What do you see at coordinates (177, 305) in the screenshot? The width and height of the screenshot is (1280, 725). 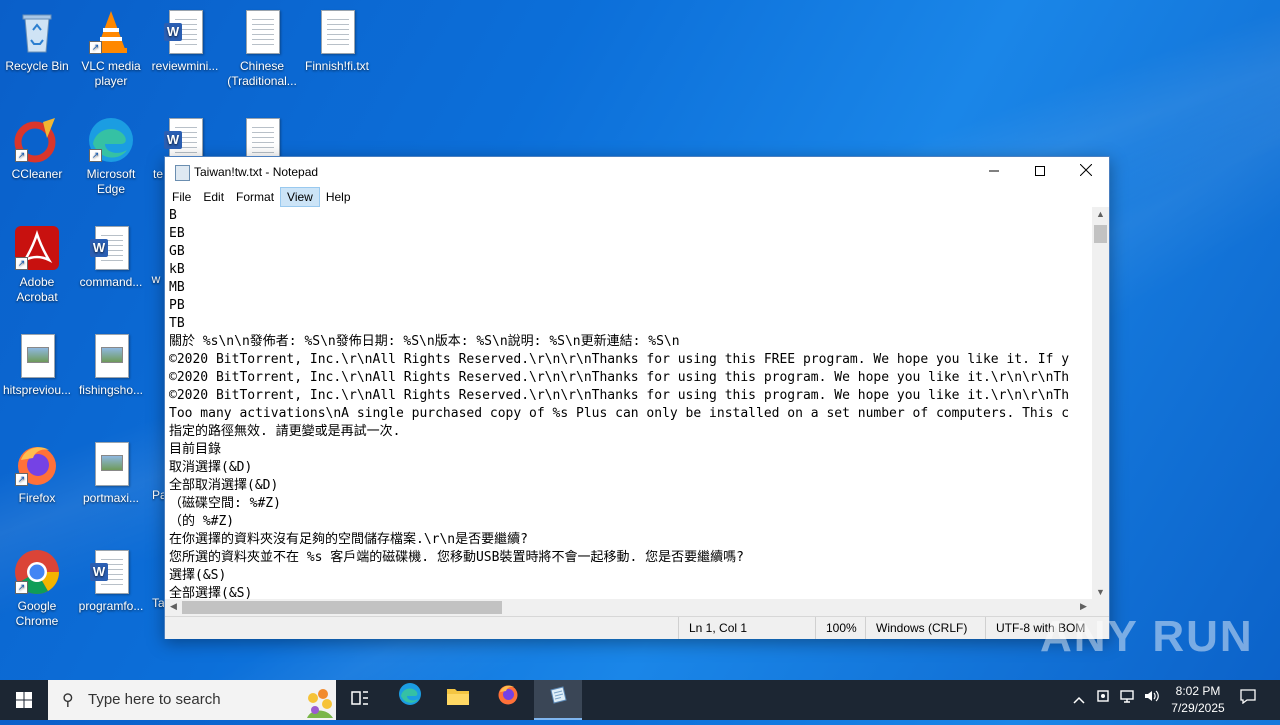 I see `editor-line: PB` at bounding box center [177, 305].